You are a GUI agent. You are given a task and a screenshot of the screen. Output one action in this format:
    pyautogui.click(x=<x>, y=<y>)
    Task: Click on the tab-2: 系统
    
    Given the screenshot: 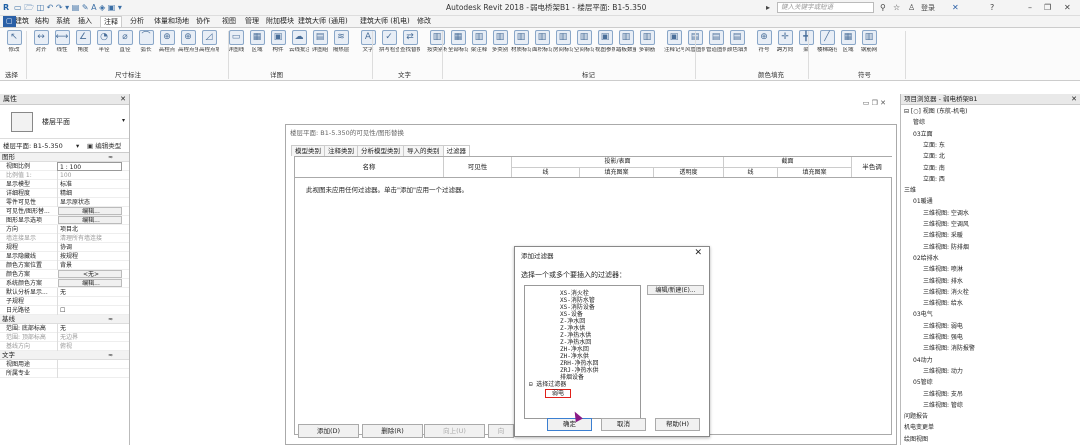 What is the action you would take?
    pyautogui.click(x=63, y=21)
    